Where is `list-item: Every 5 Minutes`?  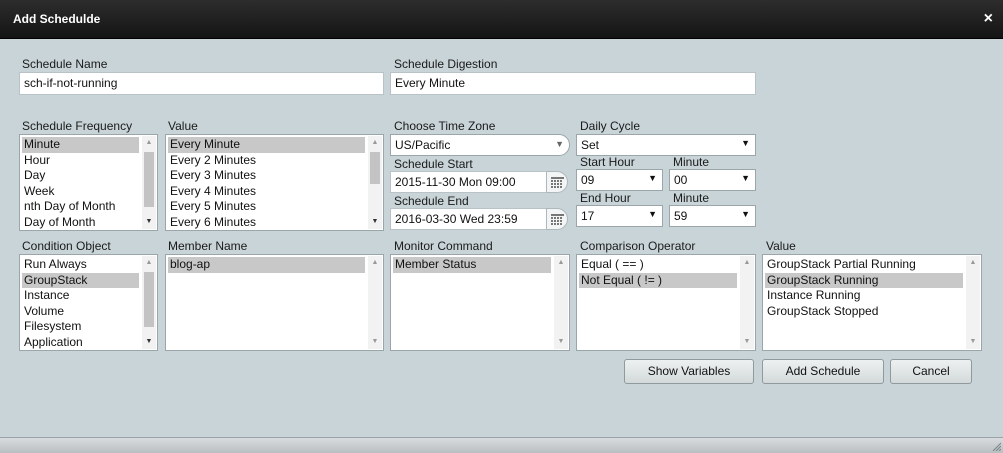 list-item: Every 5 Minutes is located at coordinates (266, 207).